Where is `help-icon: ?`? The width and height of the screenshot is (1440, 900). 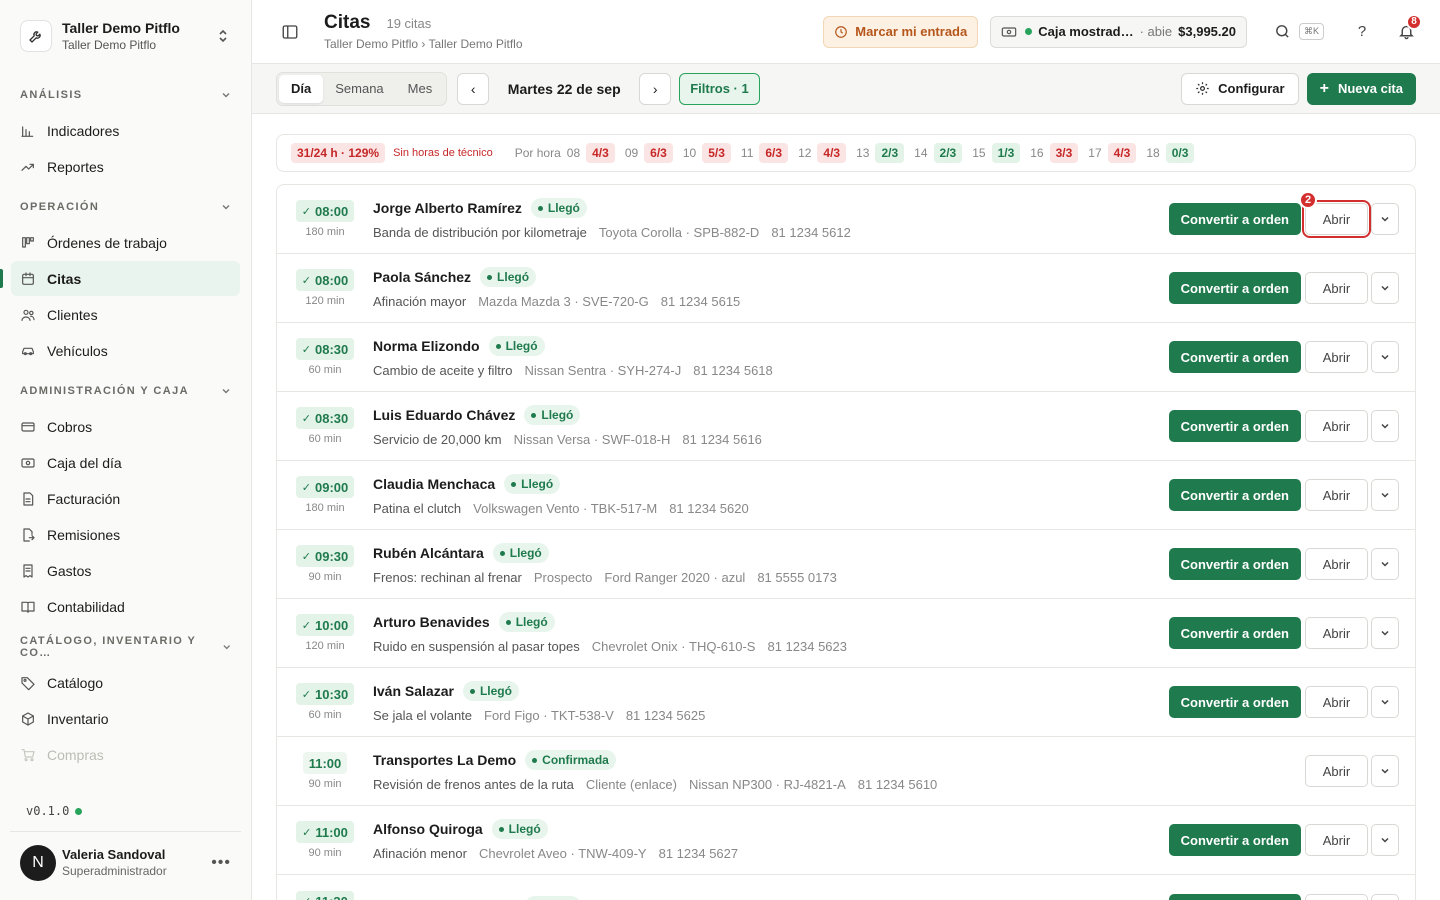 help-icon: ? is located at coordinates (1362, 31).